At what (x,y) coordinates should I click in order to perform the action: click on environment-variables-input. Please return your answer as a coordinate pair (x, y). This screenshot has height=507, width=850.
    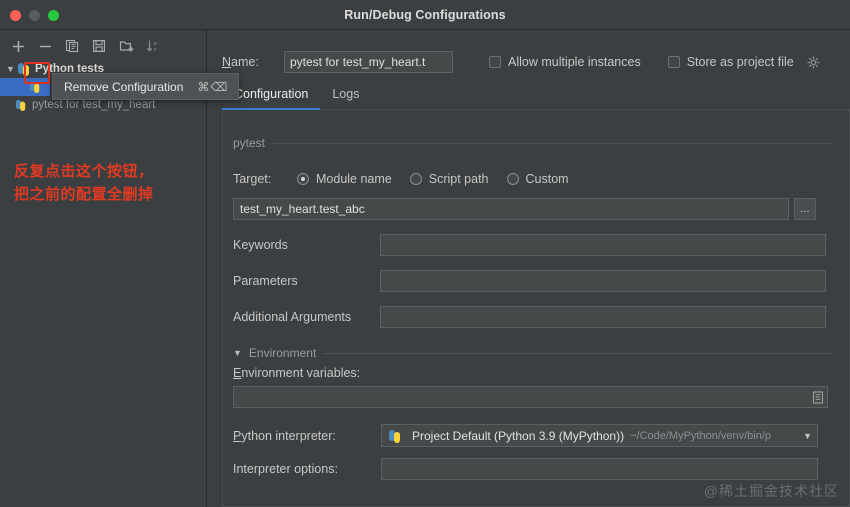
    Looking at the image, I should click on (530, 397).